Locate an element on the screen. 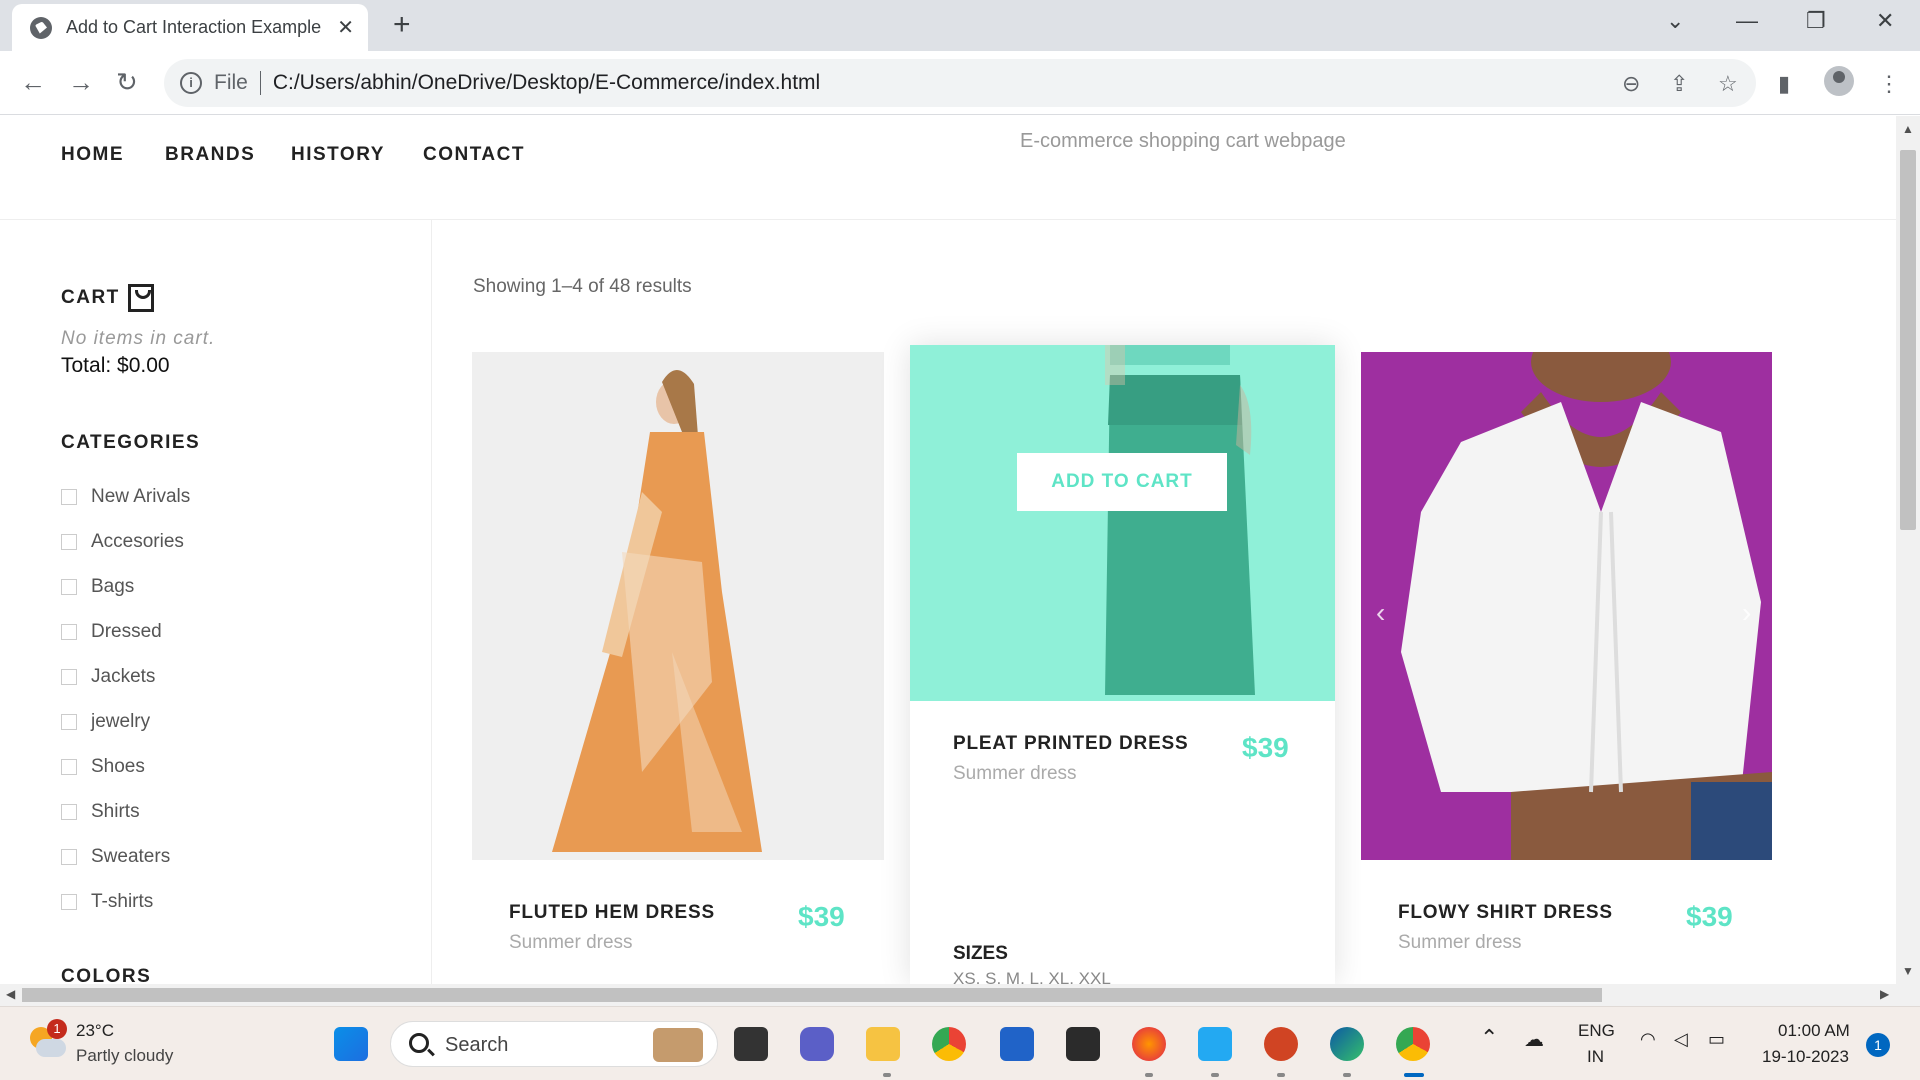 This screenshot has width=1920, height=1080. category-label: Bags is located at coordinates (113, 586).